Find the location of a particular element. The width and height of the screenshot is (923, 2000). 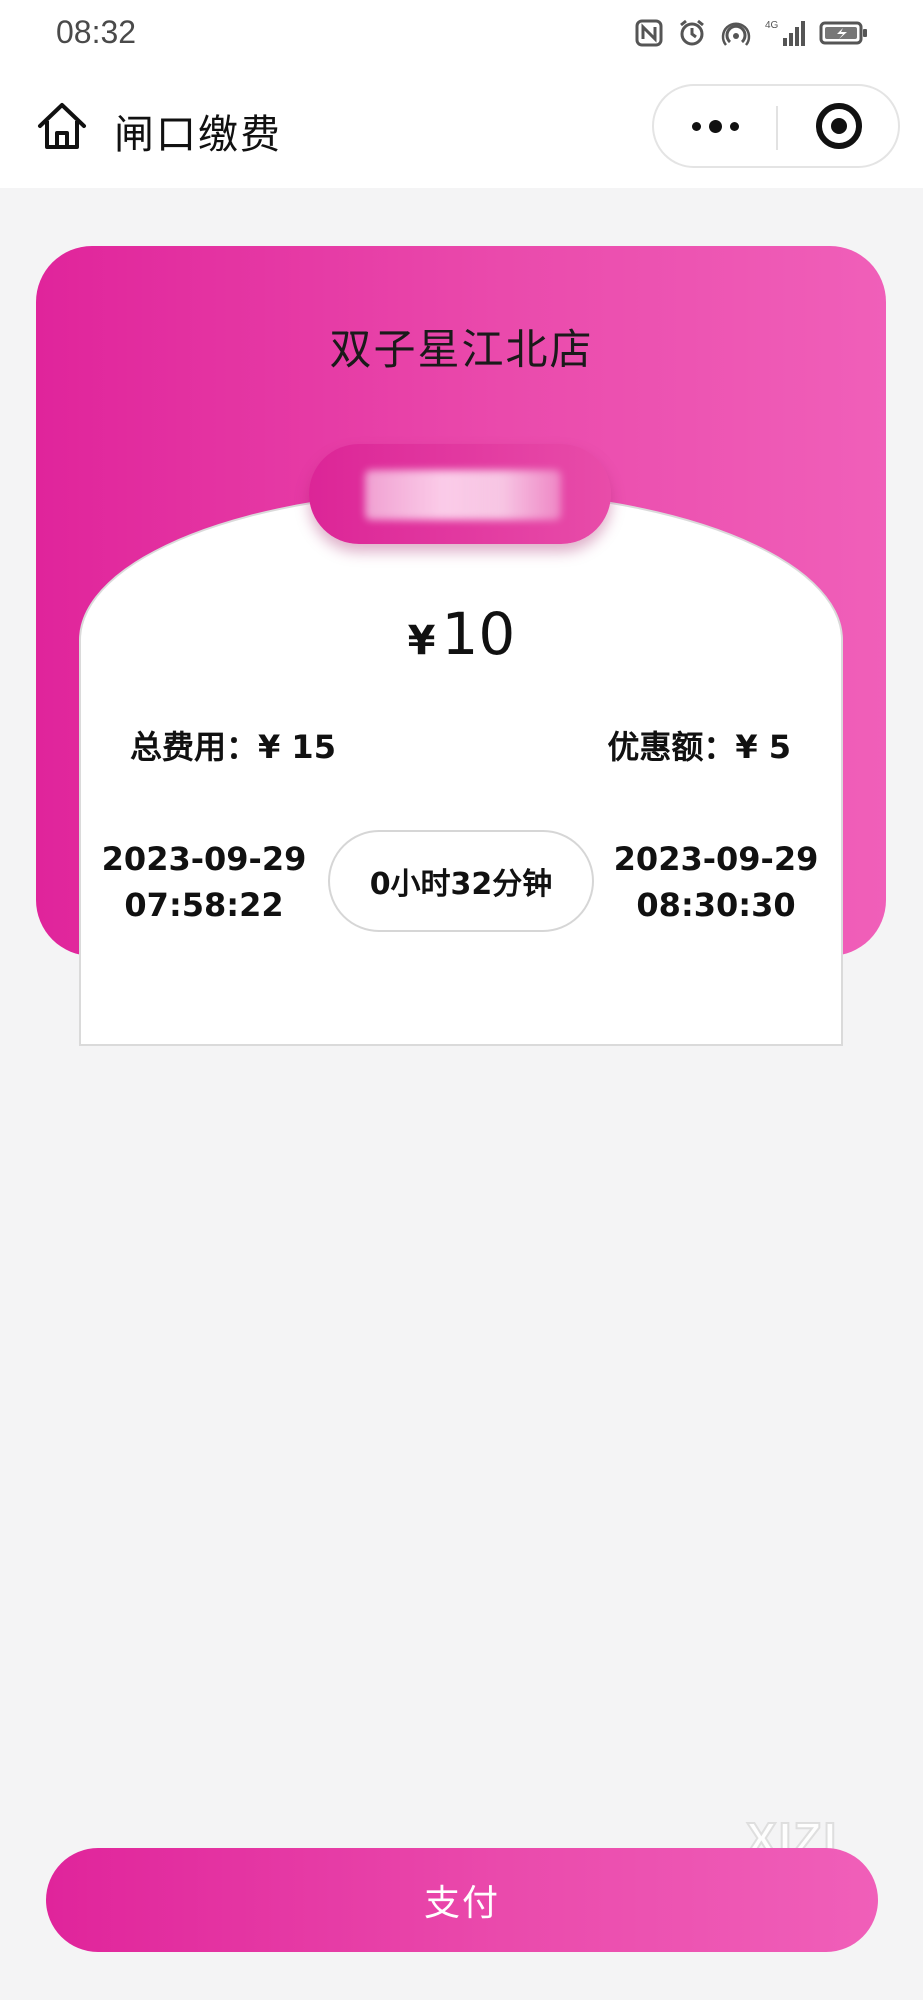

currency-symbol: ¥ is located at coordinates (421, 641).